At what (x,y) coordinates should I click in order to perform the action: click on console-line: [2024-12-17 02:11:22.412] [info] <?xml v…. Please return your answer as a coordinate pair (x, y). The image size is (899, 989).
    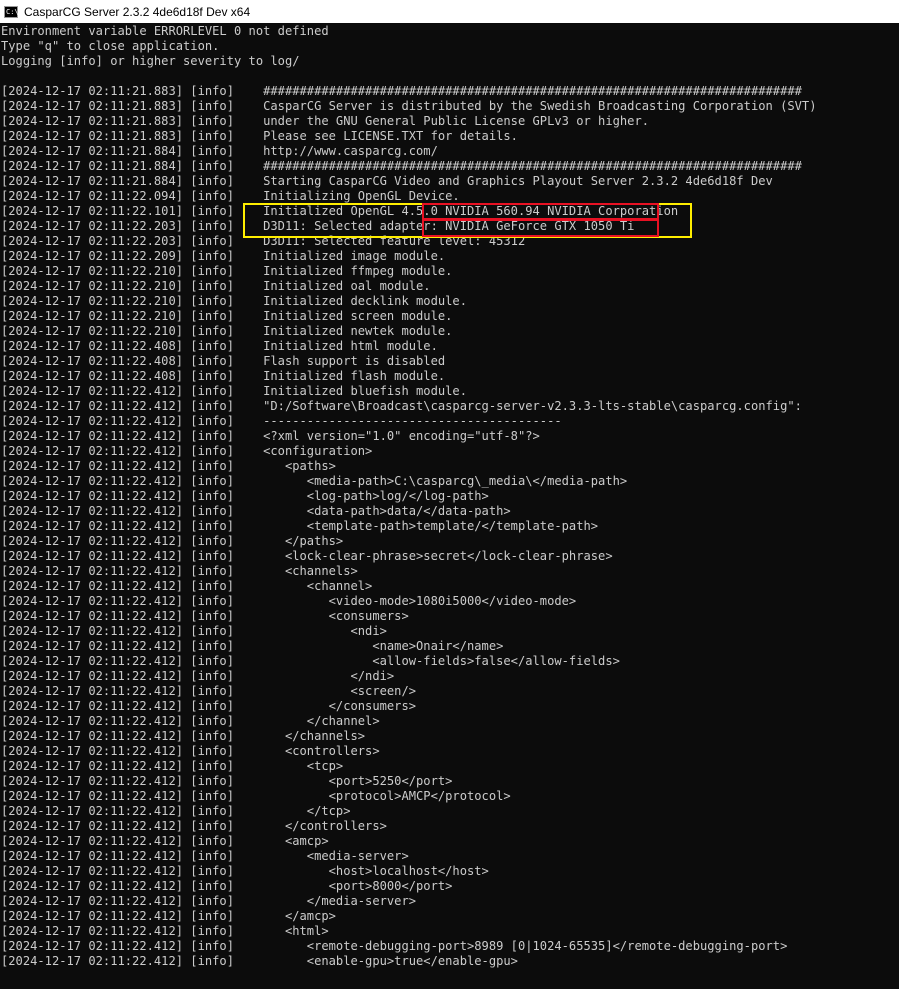
    Looking at the image, I should click on (270, 436).